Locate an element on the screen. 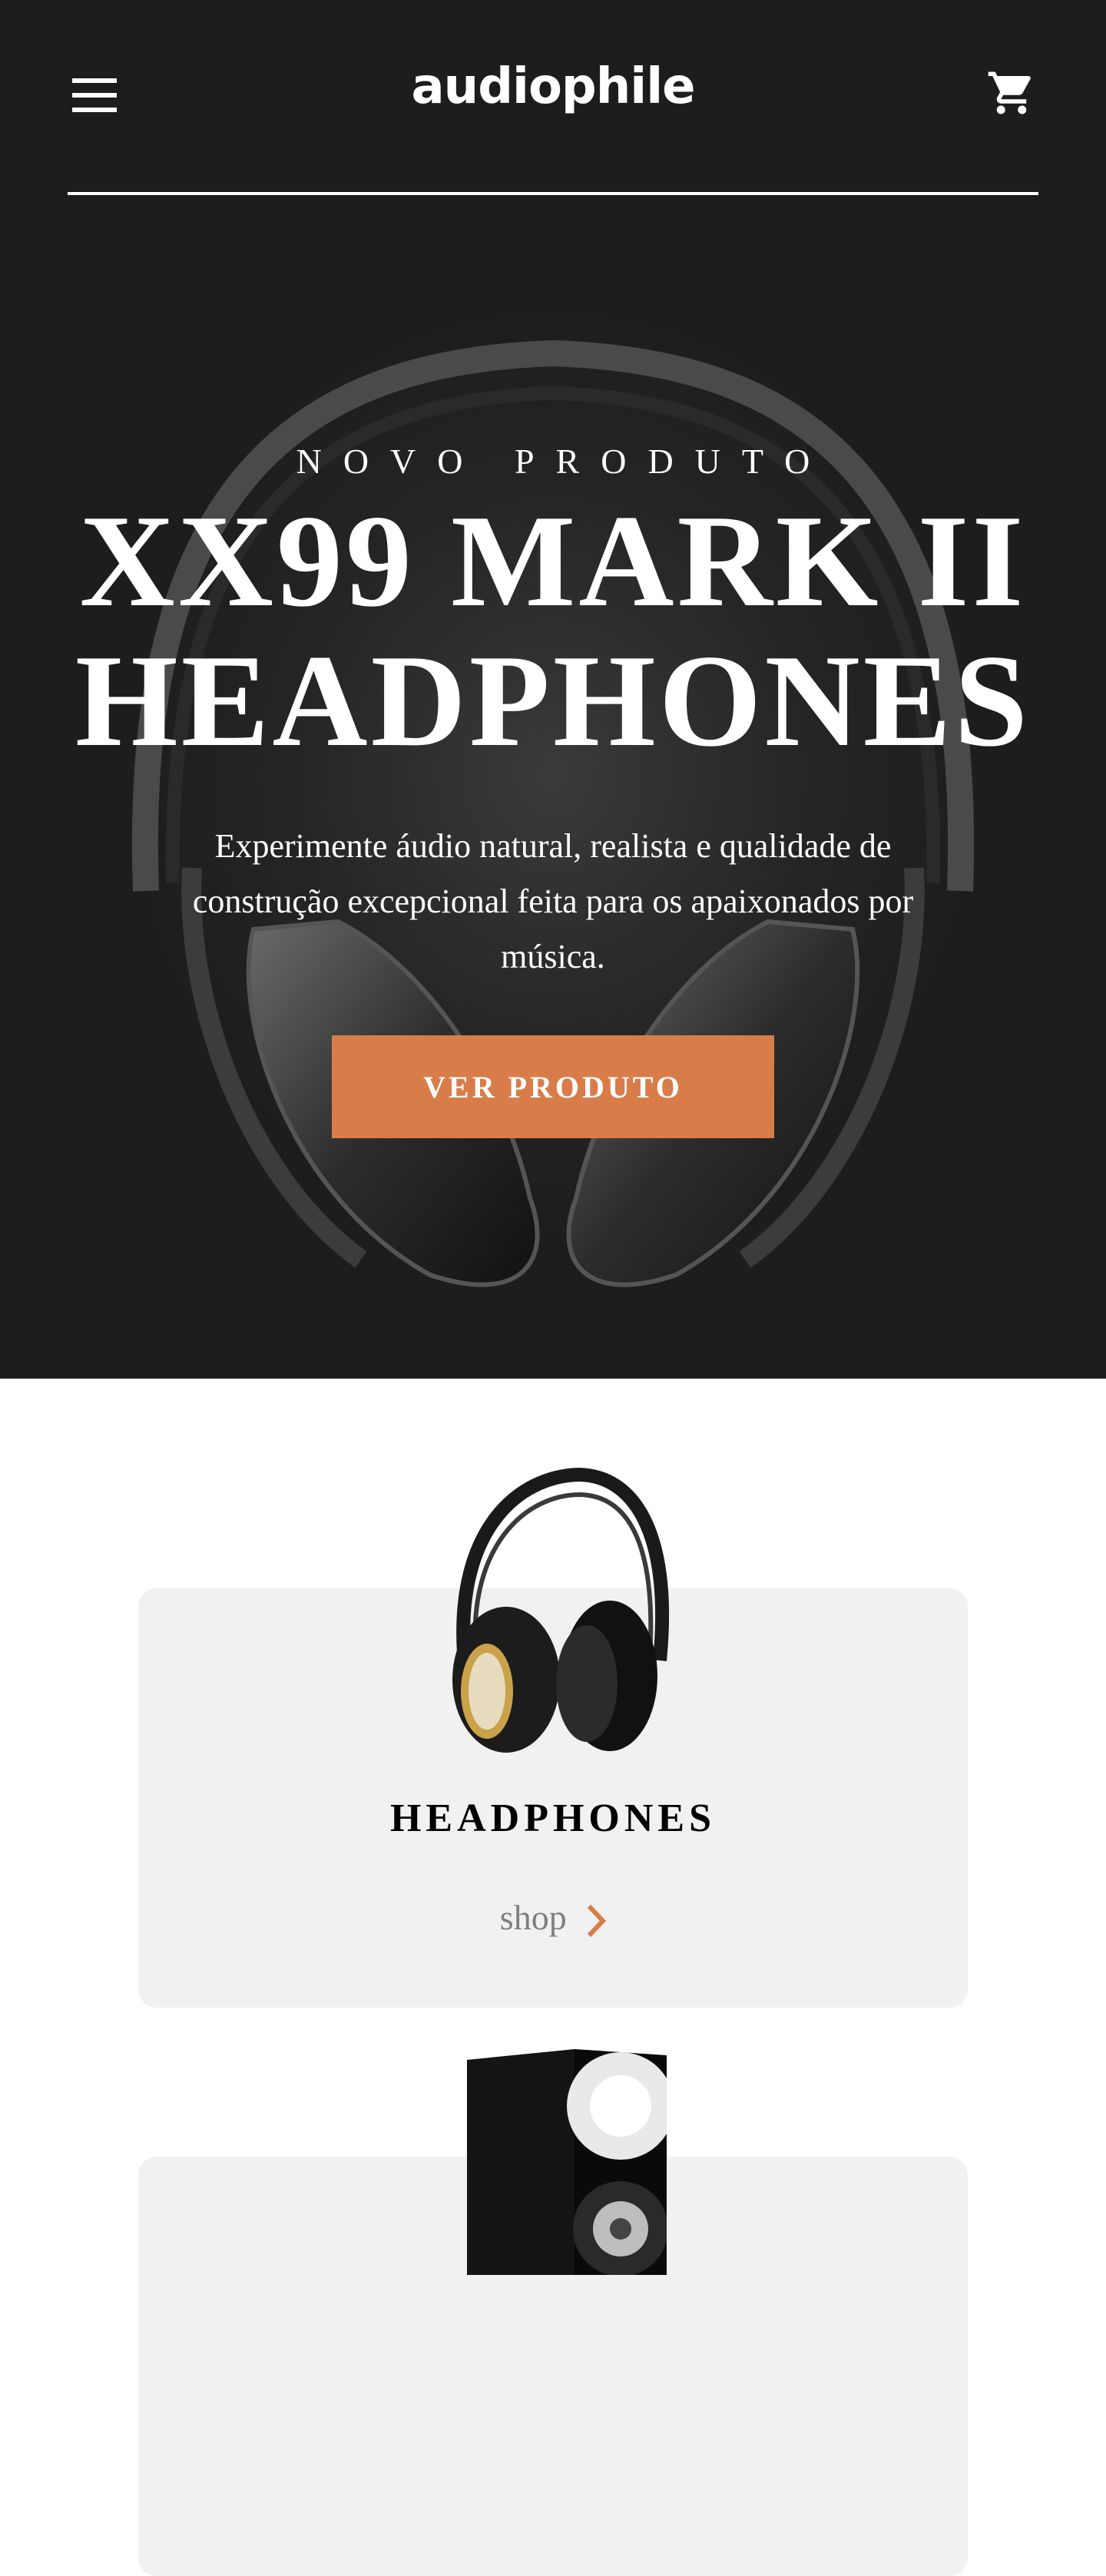 The height and width of the screenshot is (2576, 1106). shopping-cart-icon is located at coordinates (1012, 93).